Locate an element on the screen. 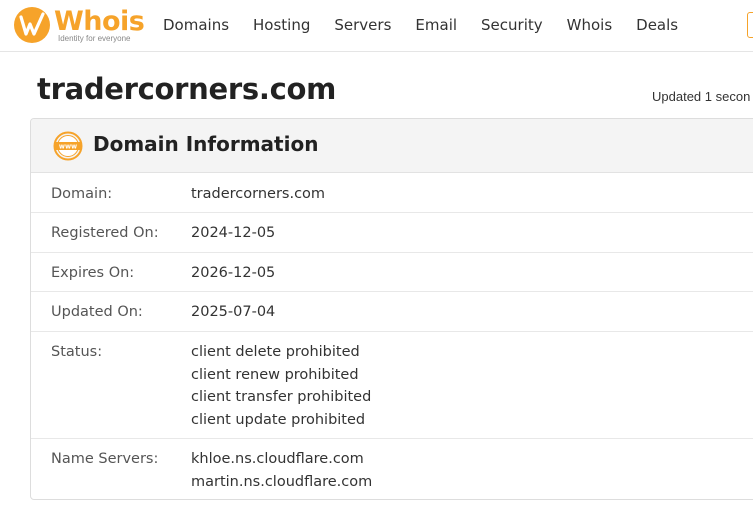 The width and height of the screenshot is (753, 508). nav-whois: Whois is located at coordinates (590, 25).